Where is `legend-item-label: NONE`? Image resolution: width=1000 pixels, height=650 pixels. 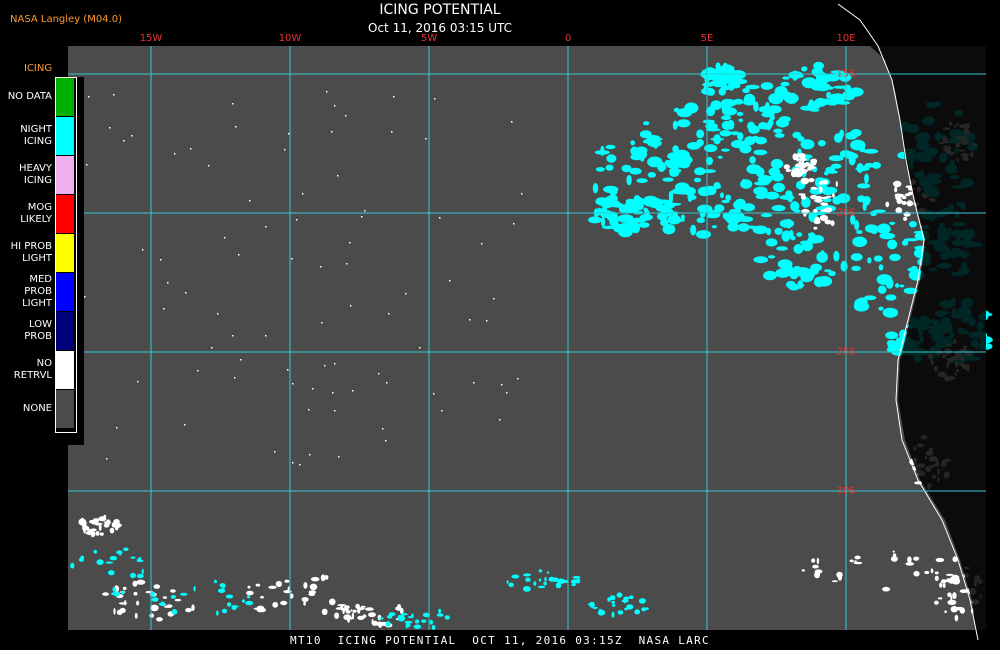
legend-item-label: NONE is located at coordinates (37, 408).